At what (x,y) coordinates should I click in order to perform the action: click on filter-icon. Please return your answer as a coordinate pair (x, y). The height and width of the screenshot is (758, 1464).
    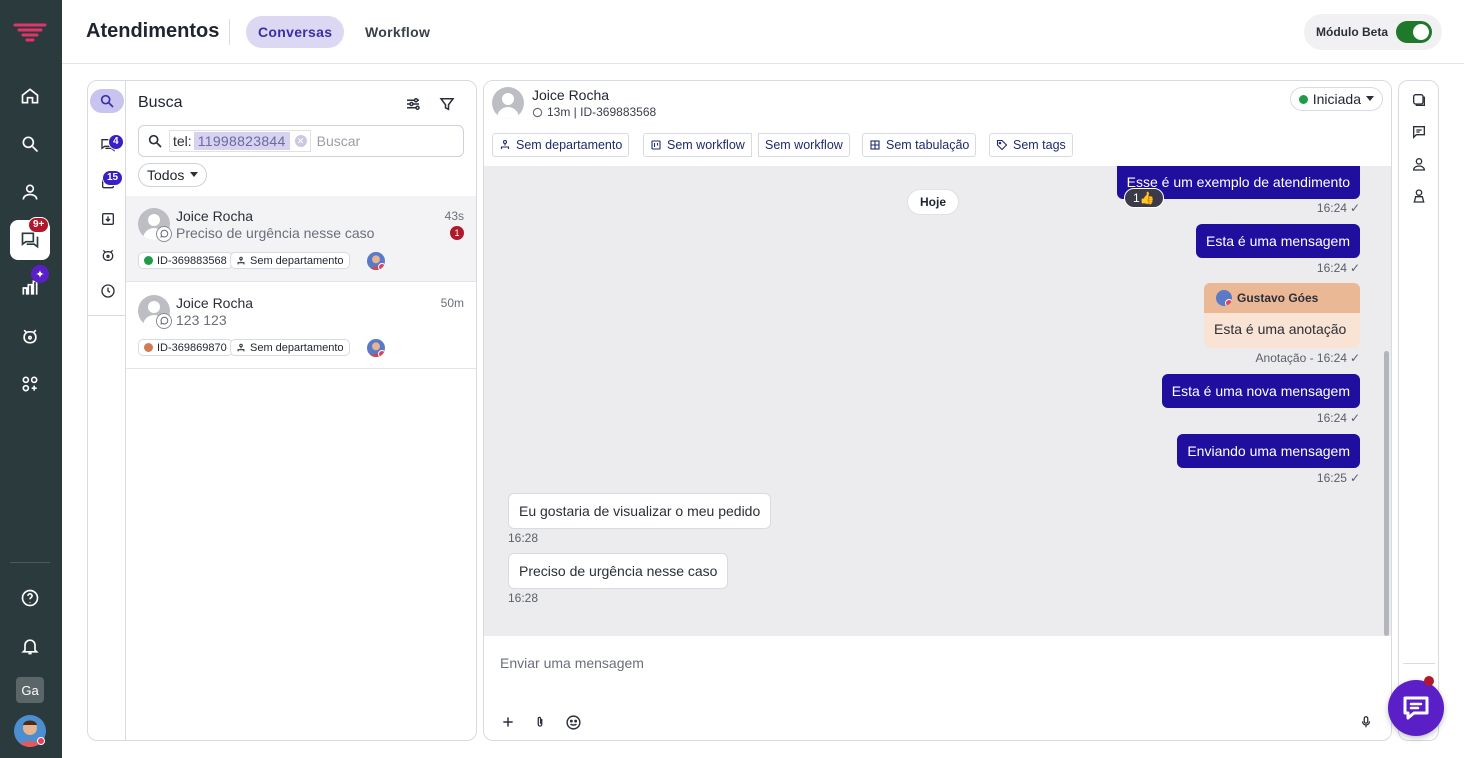
    Looking at the image, I should click on (448, 105).